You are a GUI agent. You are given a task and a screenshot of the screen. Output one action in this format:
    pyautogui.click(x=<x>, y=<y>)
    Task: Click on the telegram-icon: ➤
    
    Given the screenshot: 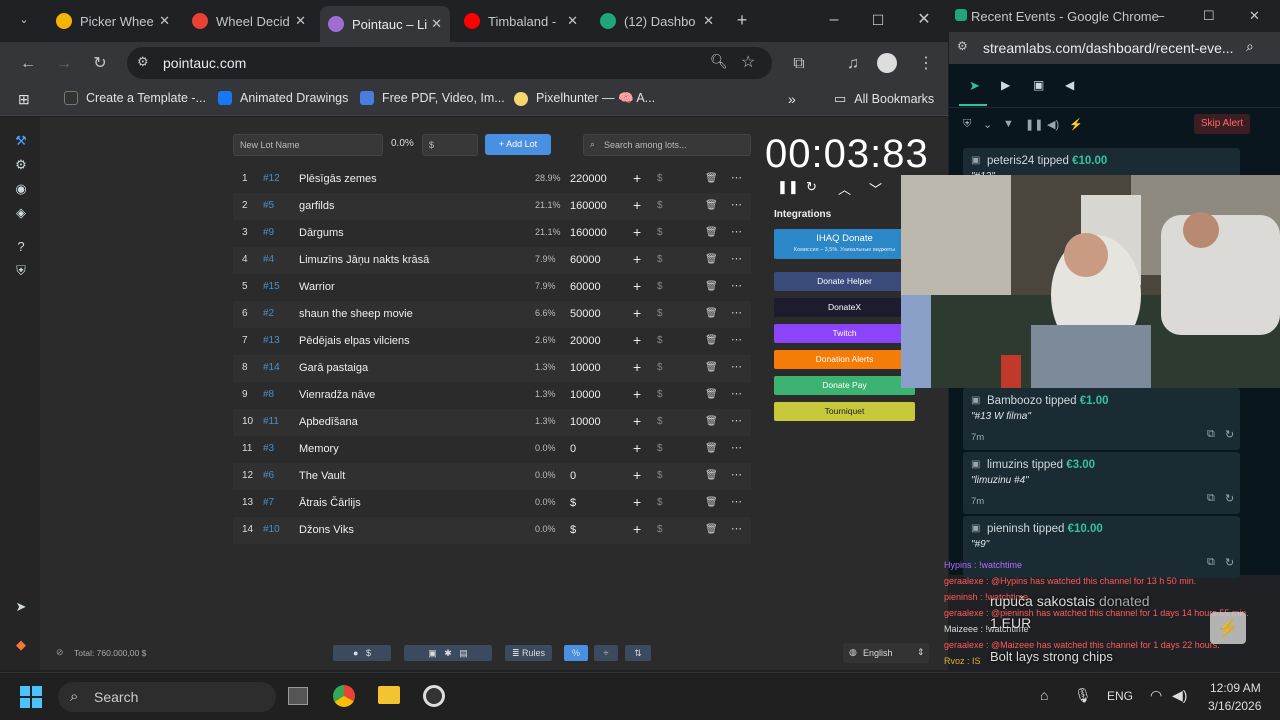 What is the action you would take?
    pyautogui.click(x=21, y=607)
    